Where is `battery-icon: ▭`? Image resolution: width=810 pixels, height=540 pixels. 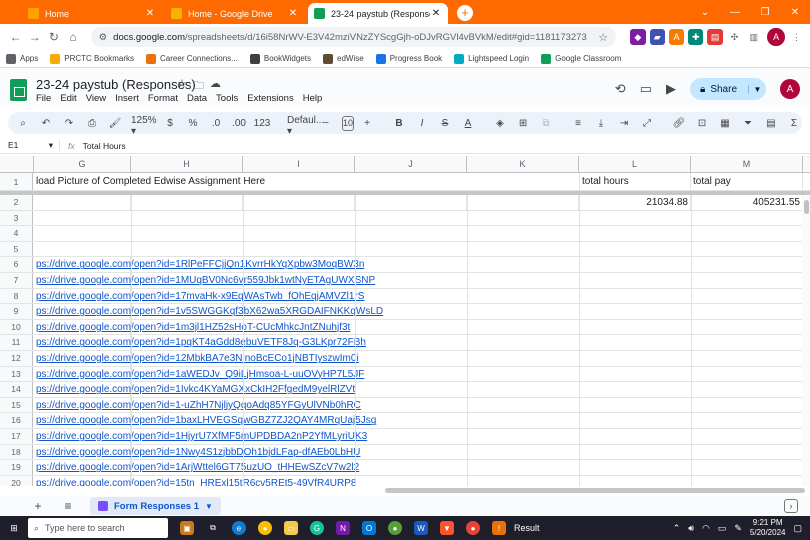
battery-icon: ▭ is located at coordinates (722, 528).